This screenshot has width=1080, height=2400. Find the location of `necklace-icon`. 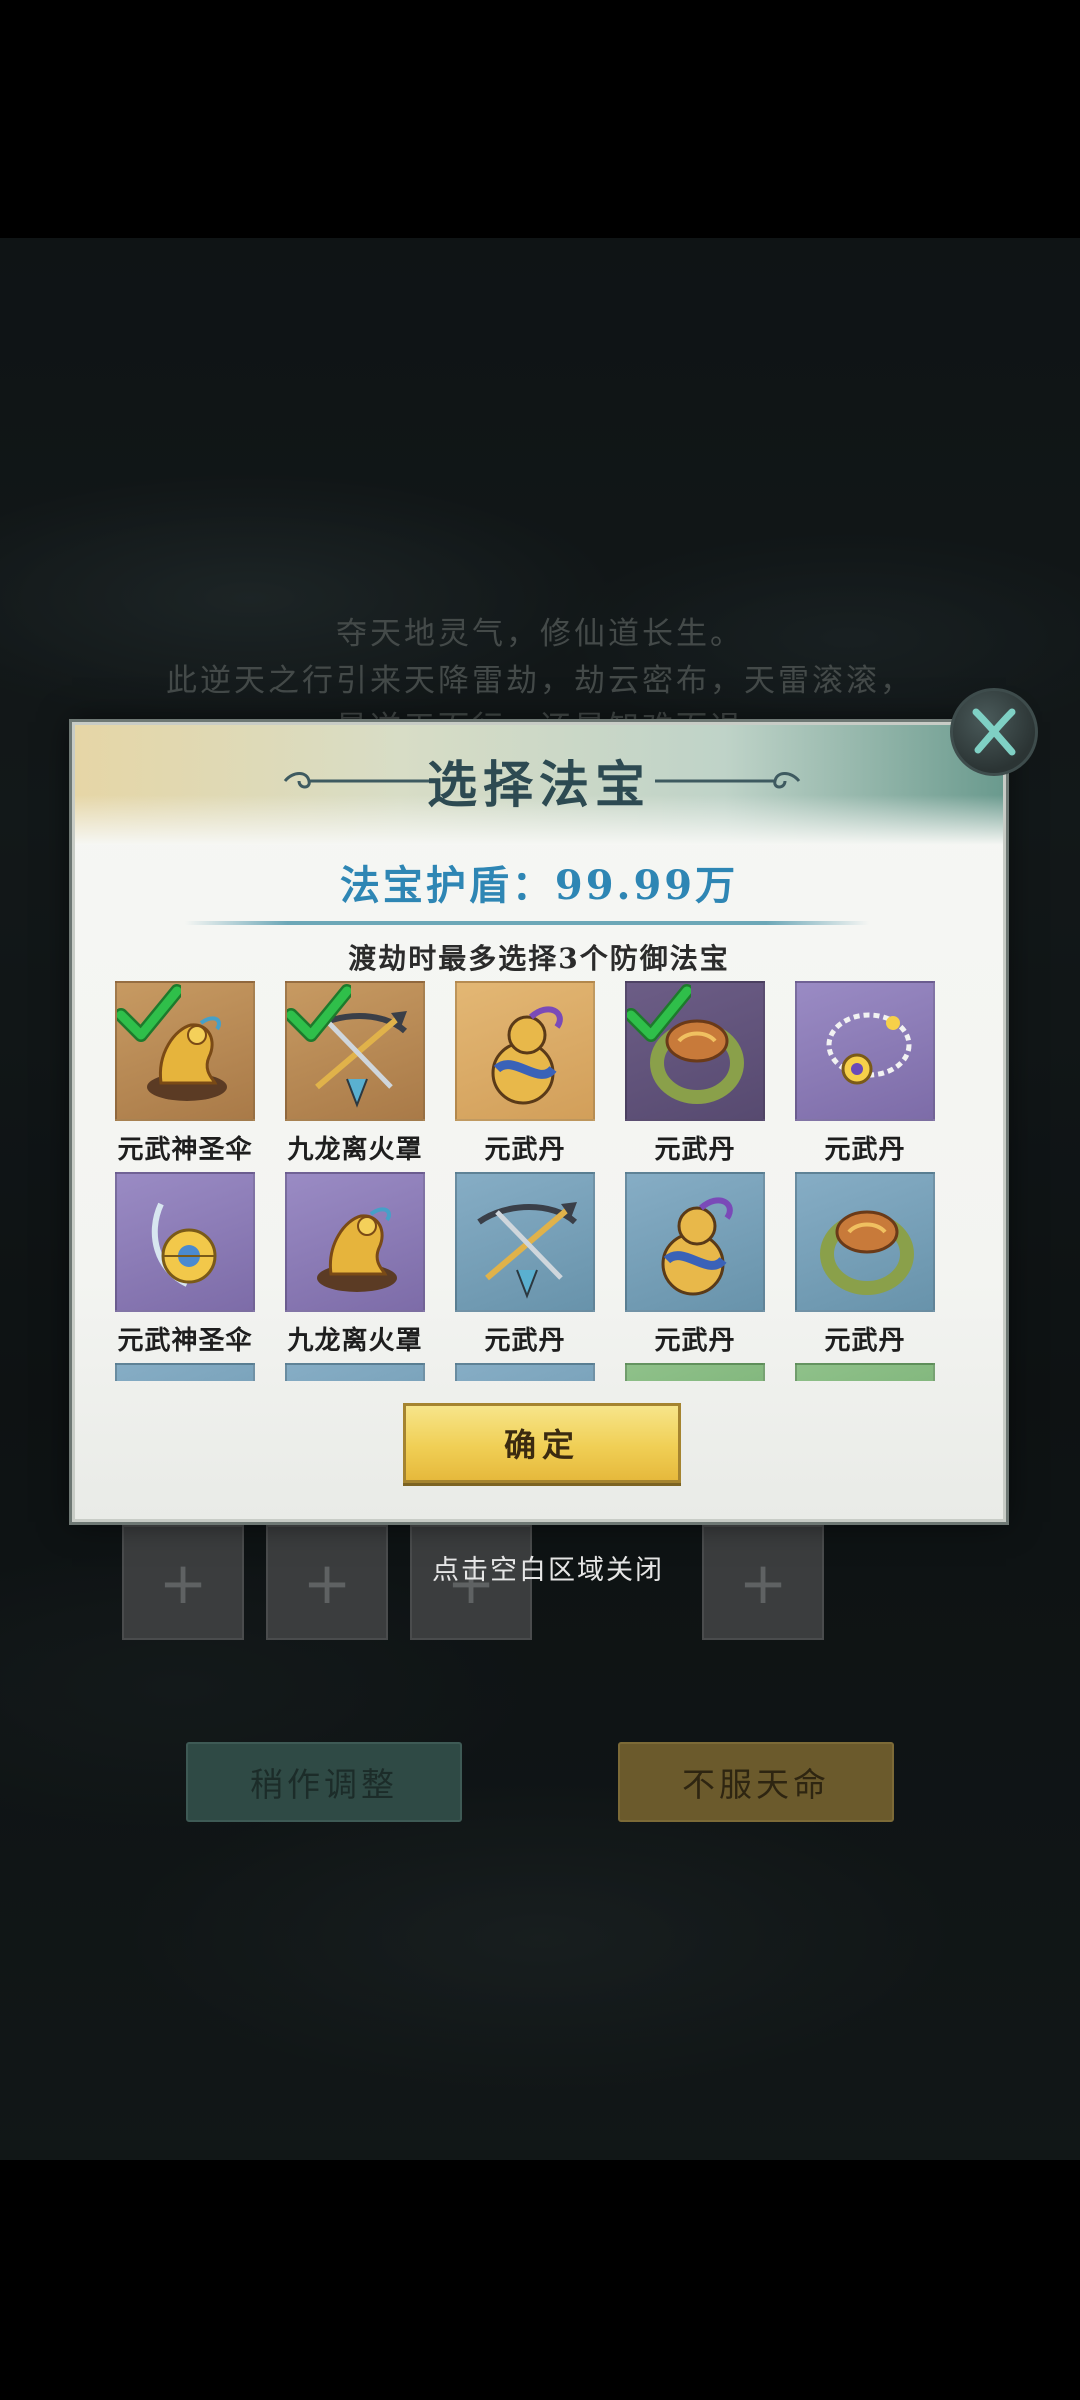

necklace-icon is located at coordinates (869, 1048).